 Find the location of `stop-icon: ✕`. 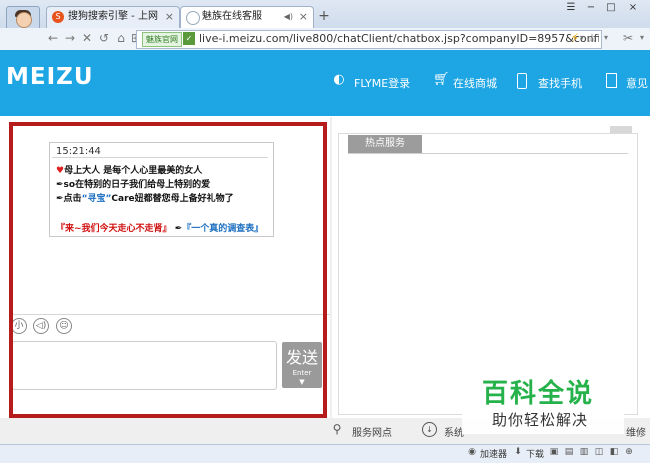

stop-icon: ✕ is located at coordinates (87, 38).